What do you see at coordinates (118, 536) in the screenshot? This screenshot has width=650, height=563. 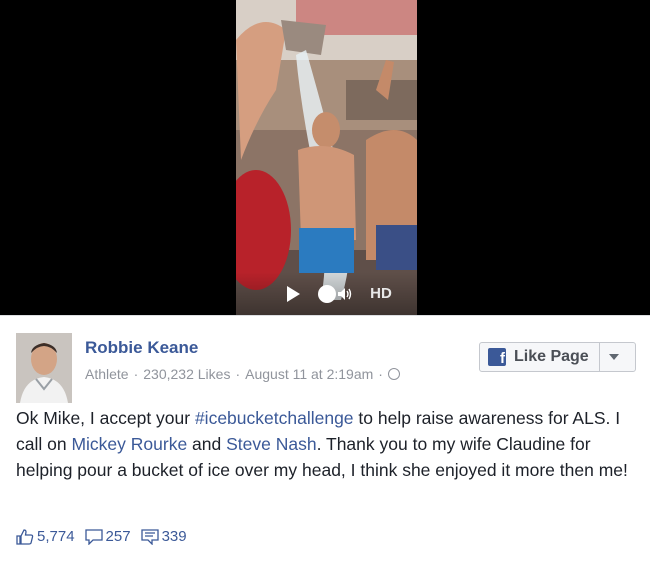 I see `comments-count: 257` at bounding box center [118, 536].